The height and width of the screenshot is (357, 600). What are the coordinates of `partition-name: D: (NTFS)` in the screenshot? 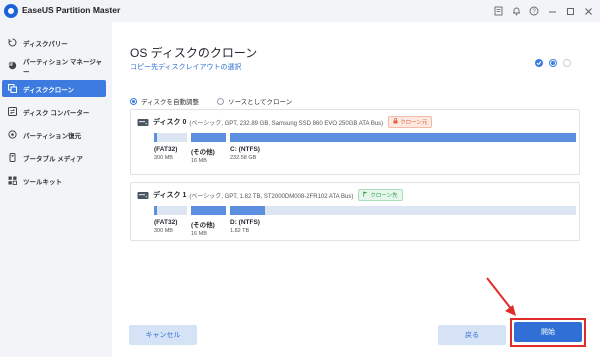 It's located at (245, 222).